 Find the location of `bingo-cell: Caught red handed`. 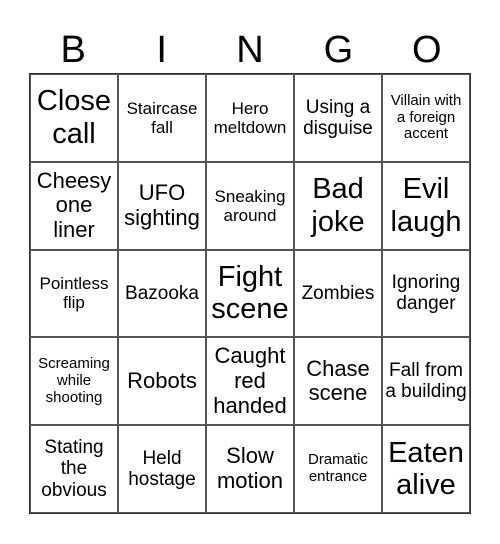

bingo-cell: Caught red handed is located at coordinates (250, 381).